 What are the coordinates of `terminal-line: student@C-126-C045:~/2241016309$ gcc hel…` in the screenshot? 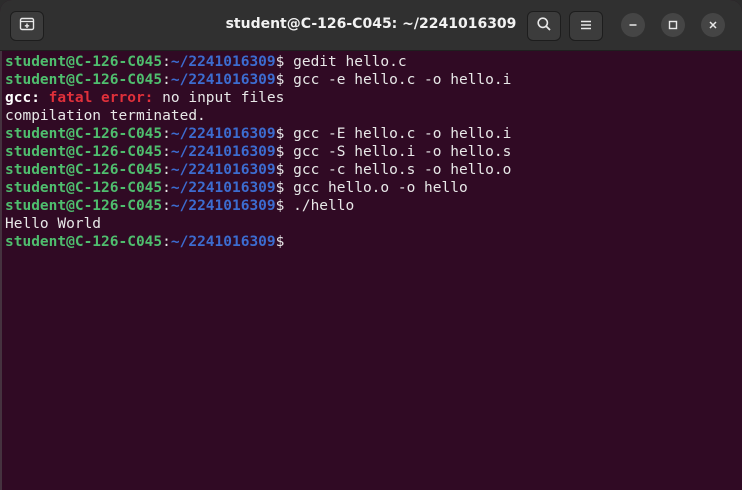 It's located at (373, 188).